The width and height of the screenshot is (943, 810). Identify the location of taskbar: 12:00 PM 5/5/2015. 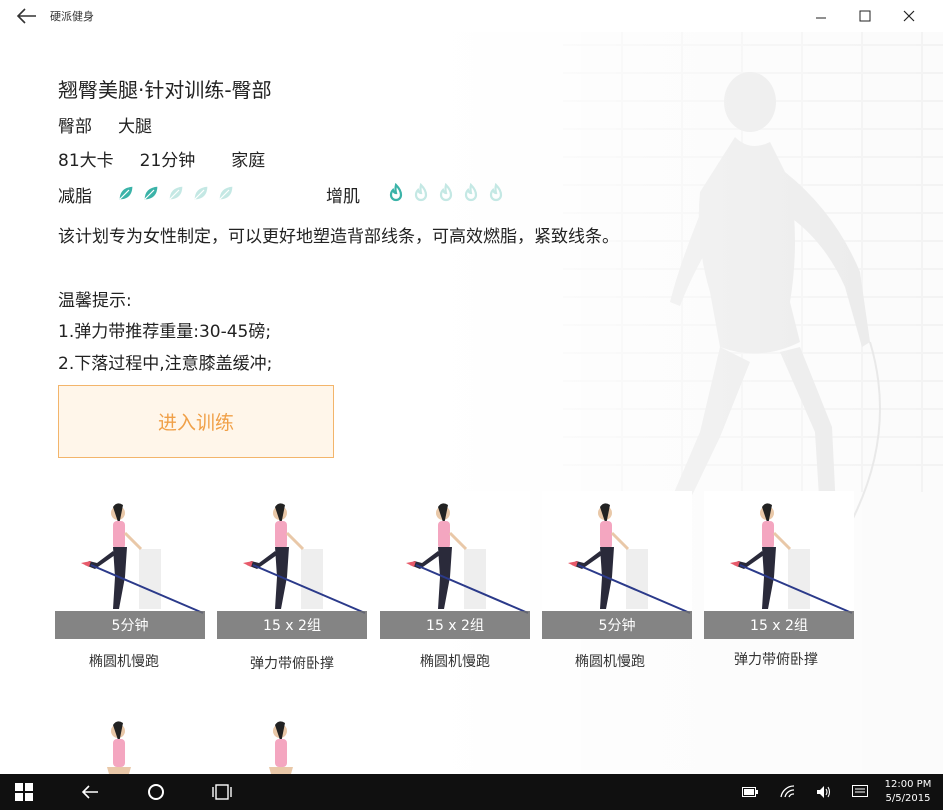
(471, 792).